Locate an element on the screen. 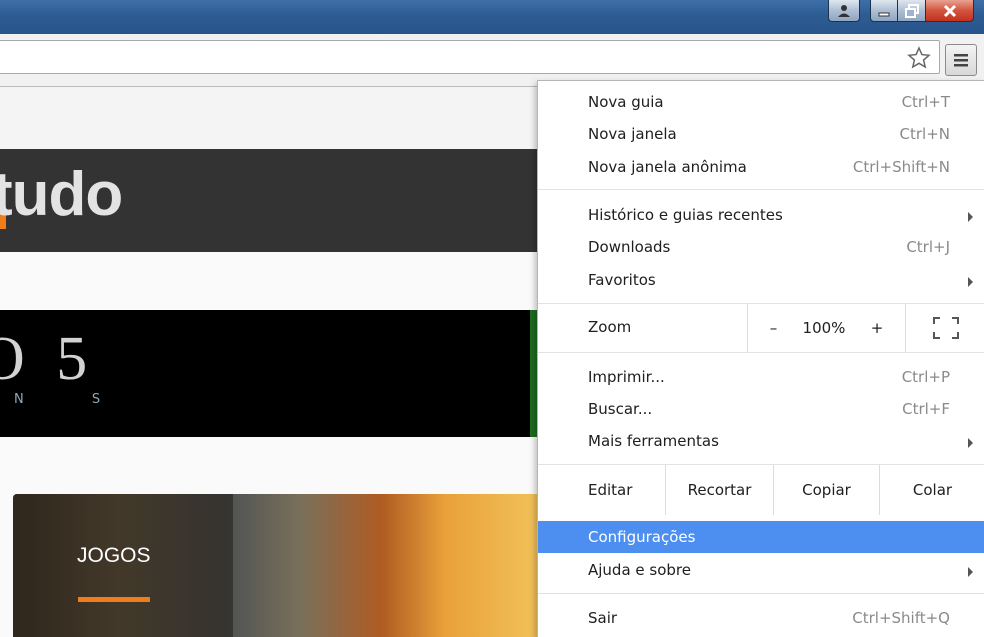  edit-label: Editar is located at coordinates (610, 490).